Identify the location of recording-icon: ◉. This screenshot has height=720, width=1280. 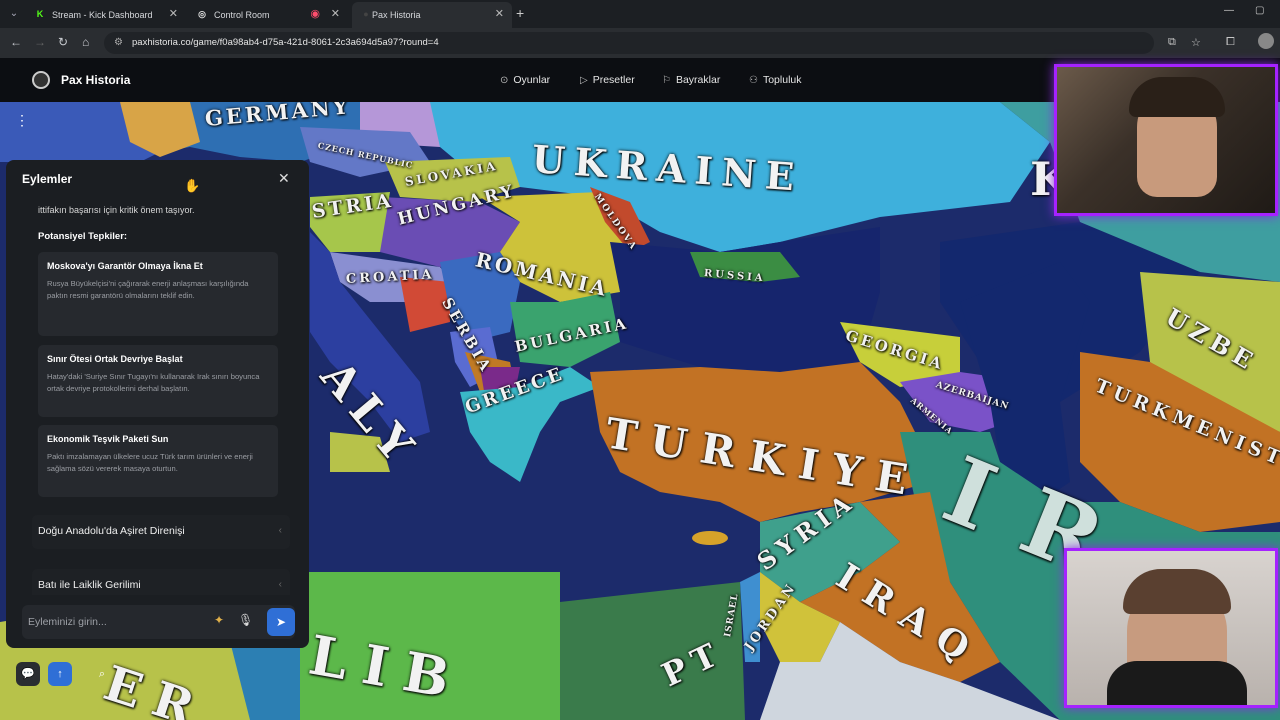
(315, 14).